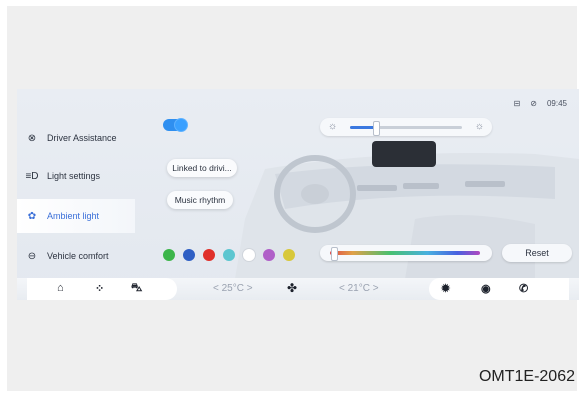 This screenshot has height=396, width=583. I want to click on ambient-light-icon: ✿, so click(32, 216).